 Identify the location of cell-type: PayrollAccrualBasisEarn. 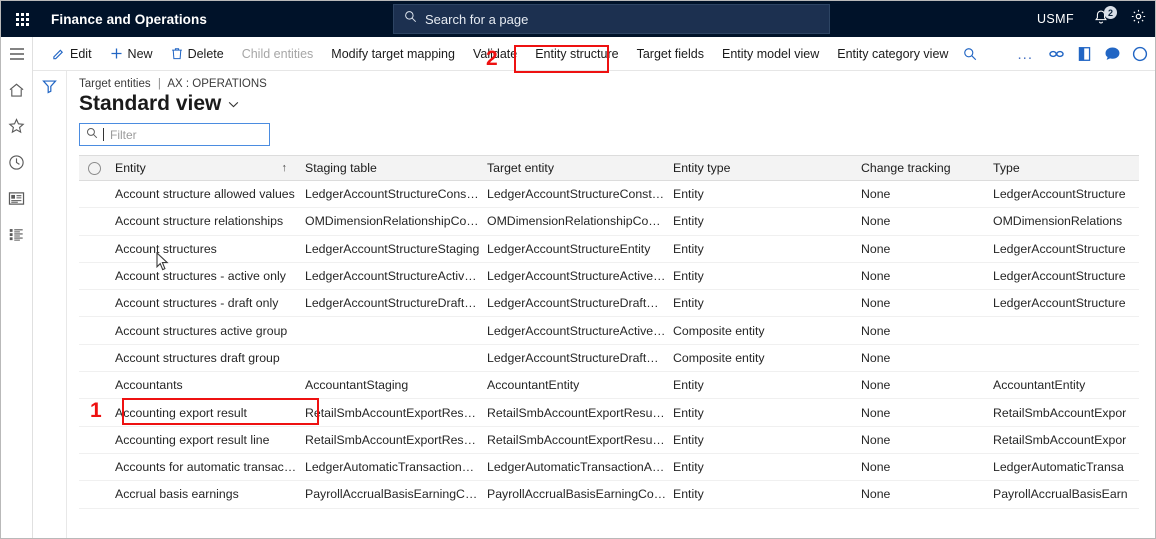
(1060, 494).